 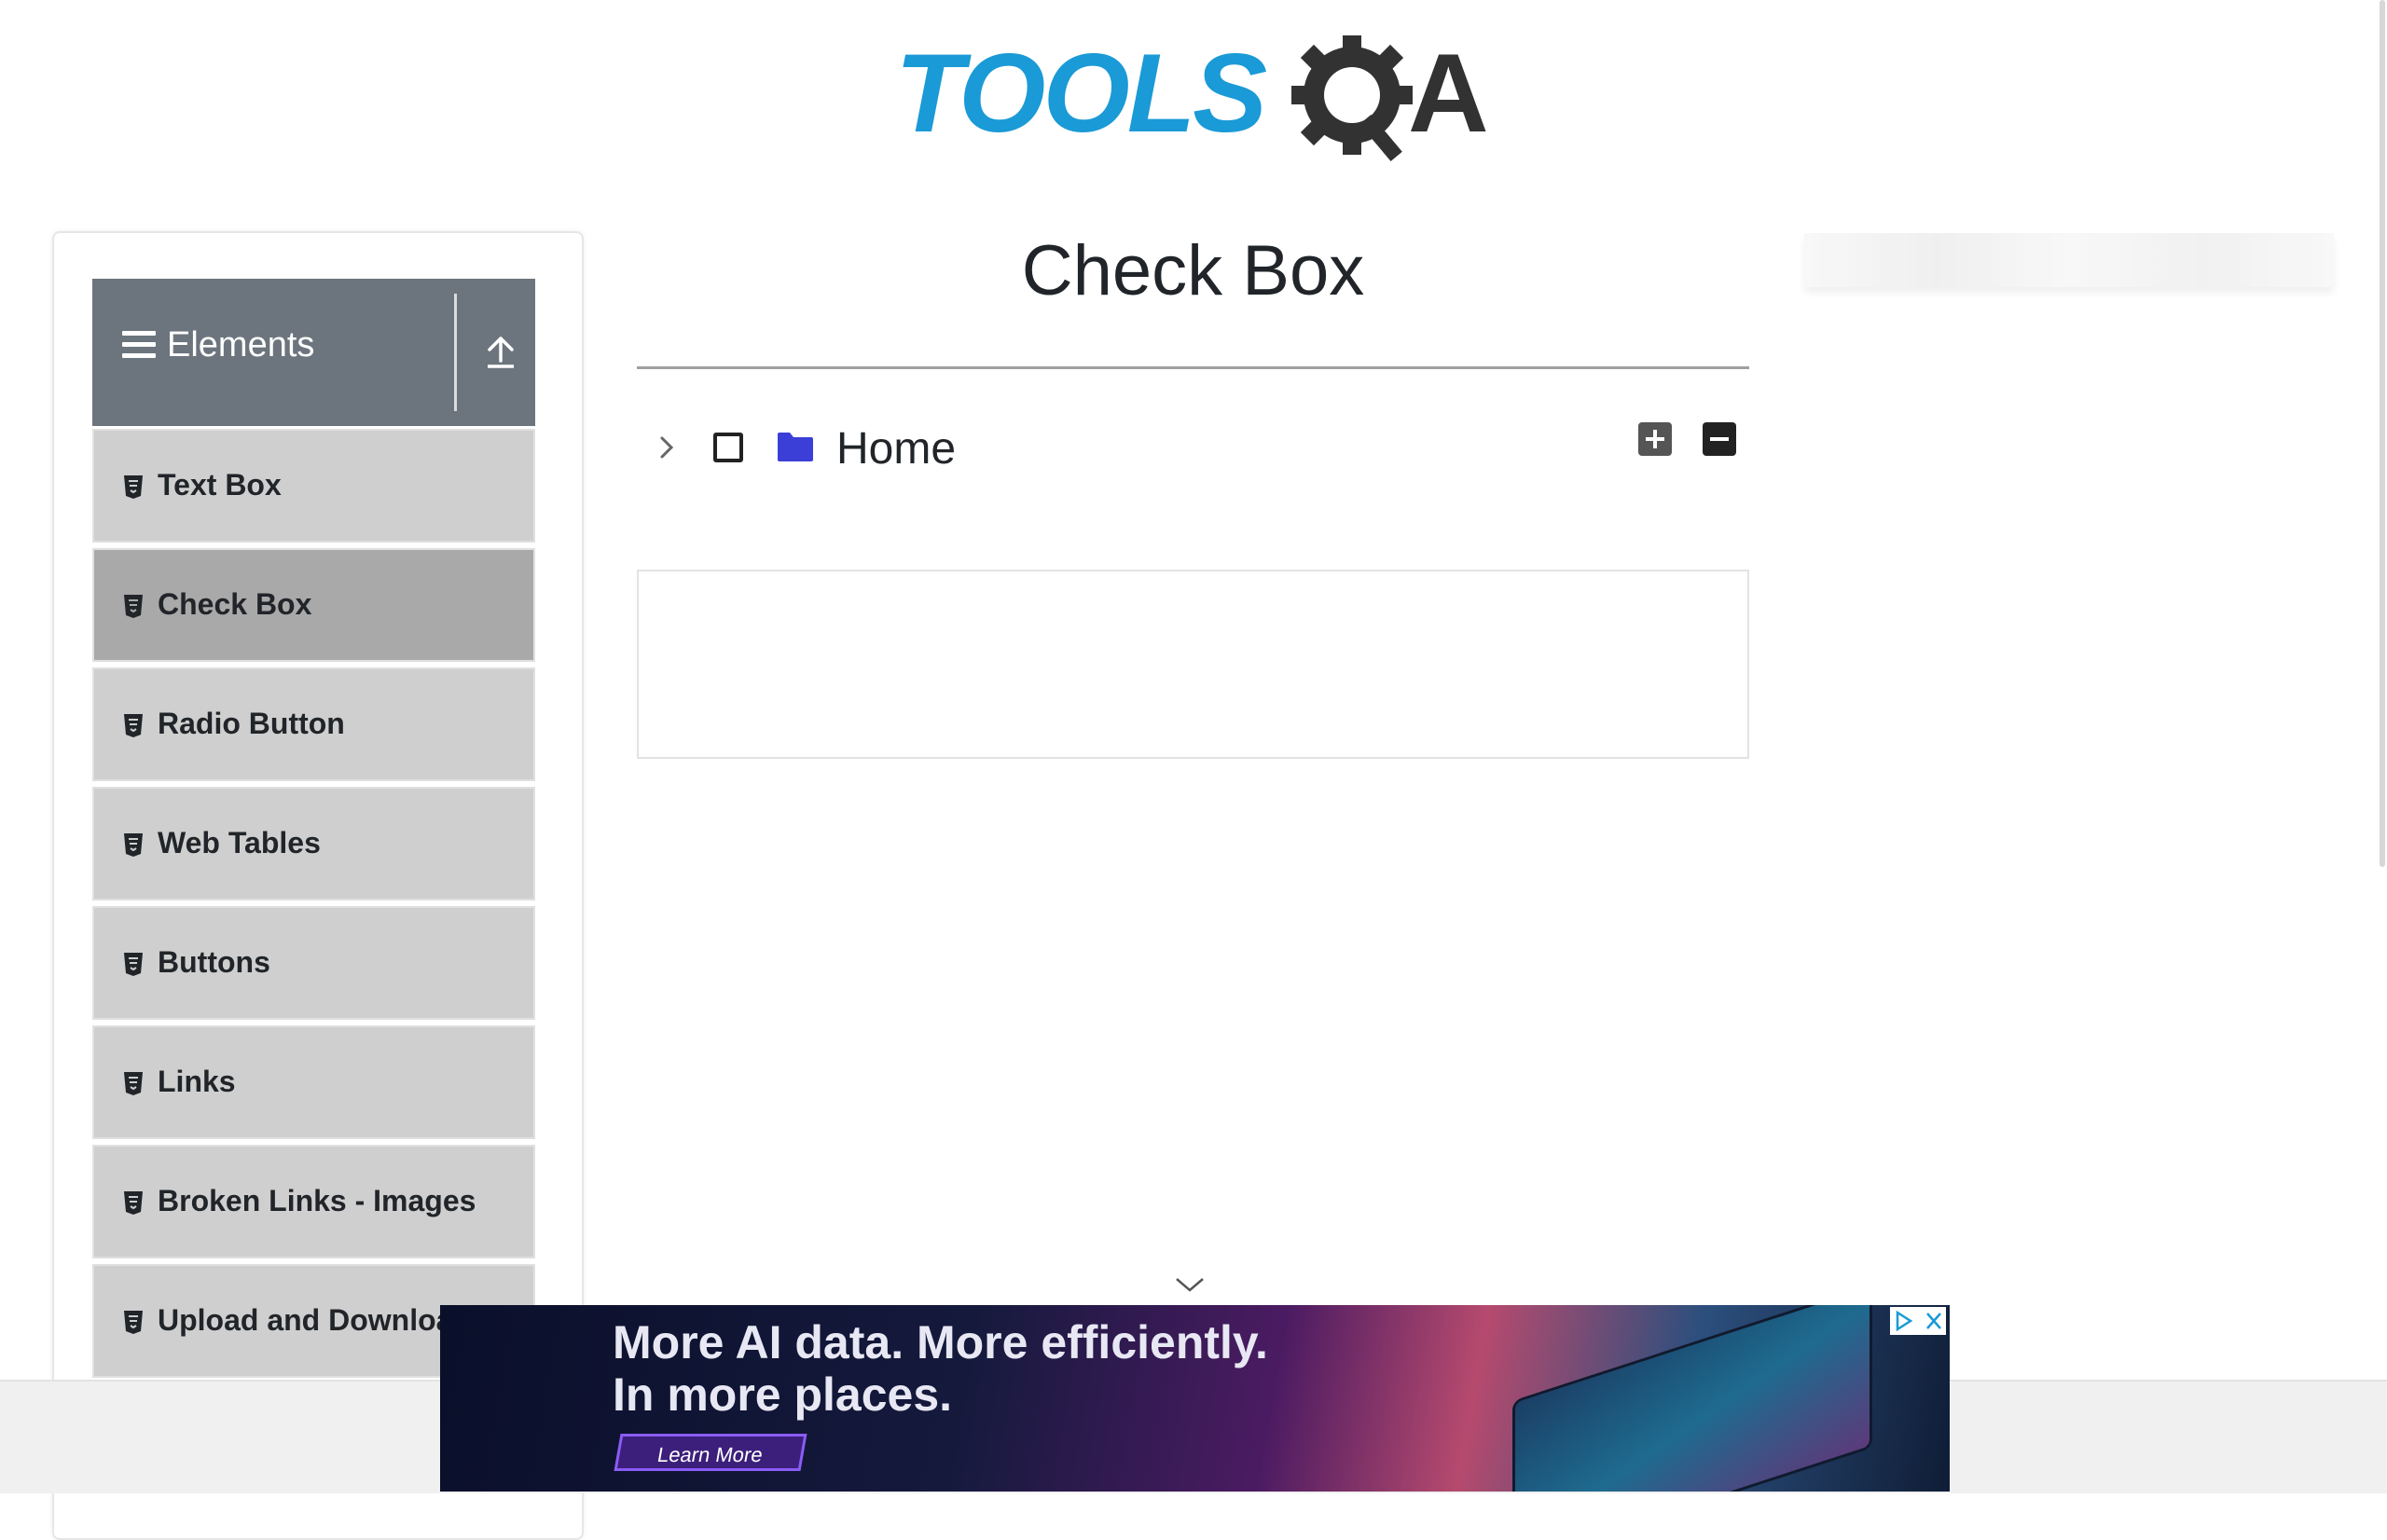 I want to click on page-scrollbar, so click(x=2382, y=433).